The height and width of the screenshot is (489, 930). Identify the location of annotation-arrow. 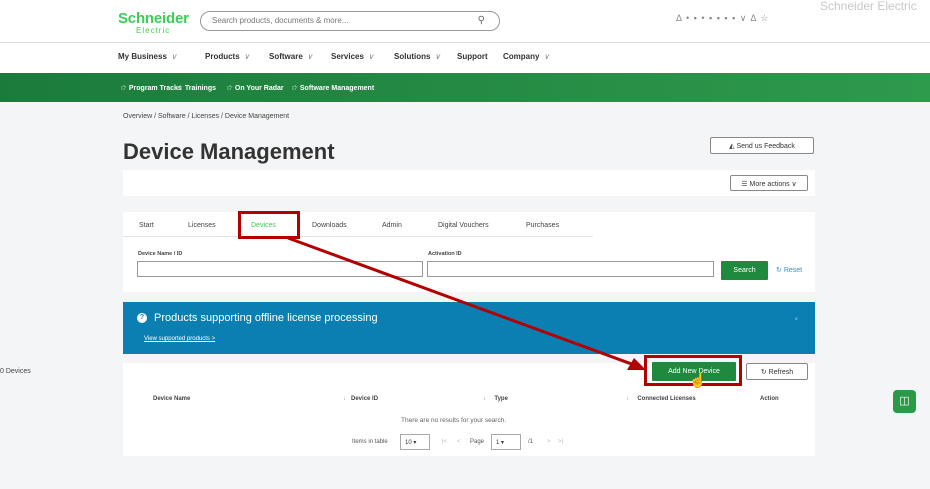
(466, 303).